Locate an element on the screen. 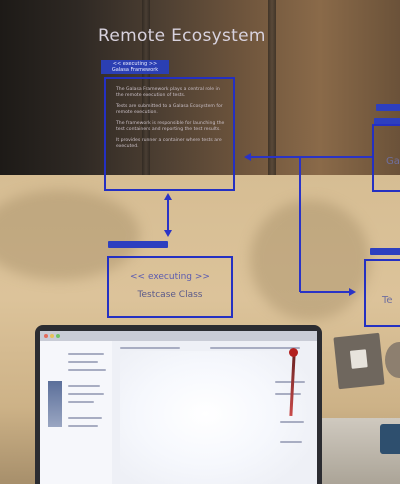 This screenshot has width=400, height=484. wall-outlet-plate is located at coordinates (359, 361).